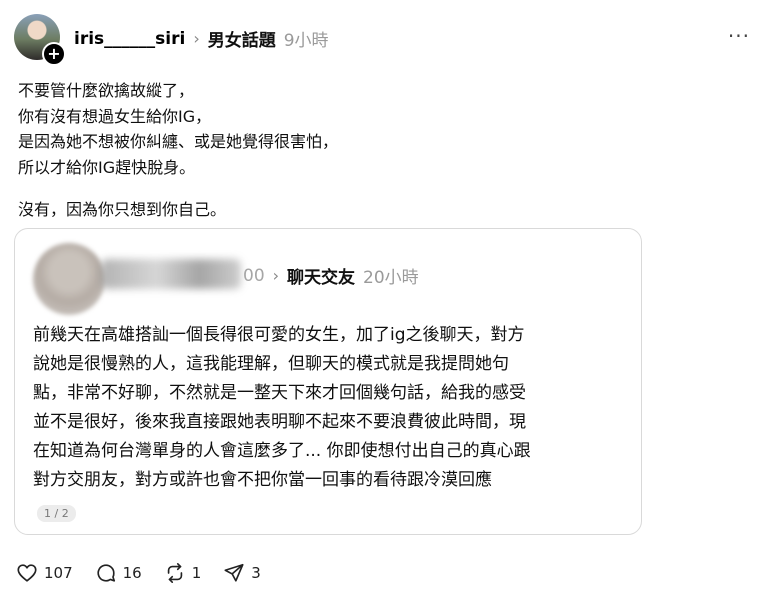  What do you see at coordinates (106, 573) in the screenshot?
I see `comment-bubble-icon` at bounding box center [106, 573].